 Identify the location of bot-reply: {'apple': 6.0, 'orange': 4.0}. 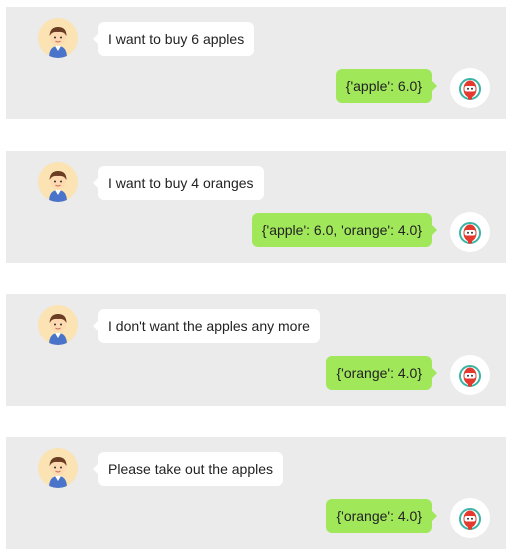
(344, 230).